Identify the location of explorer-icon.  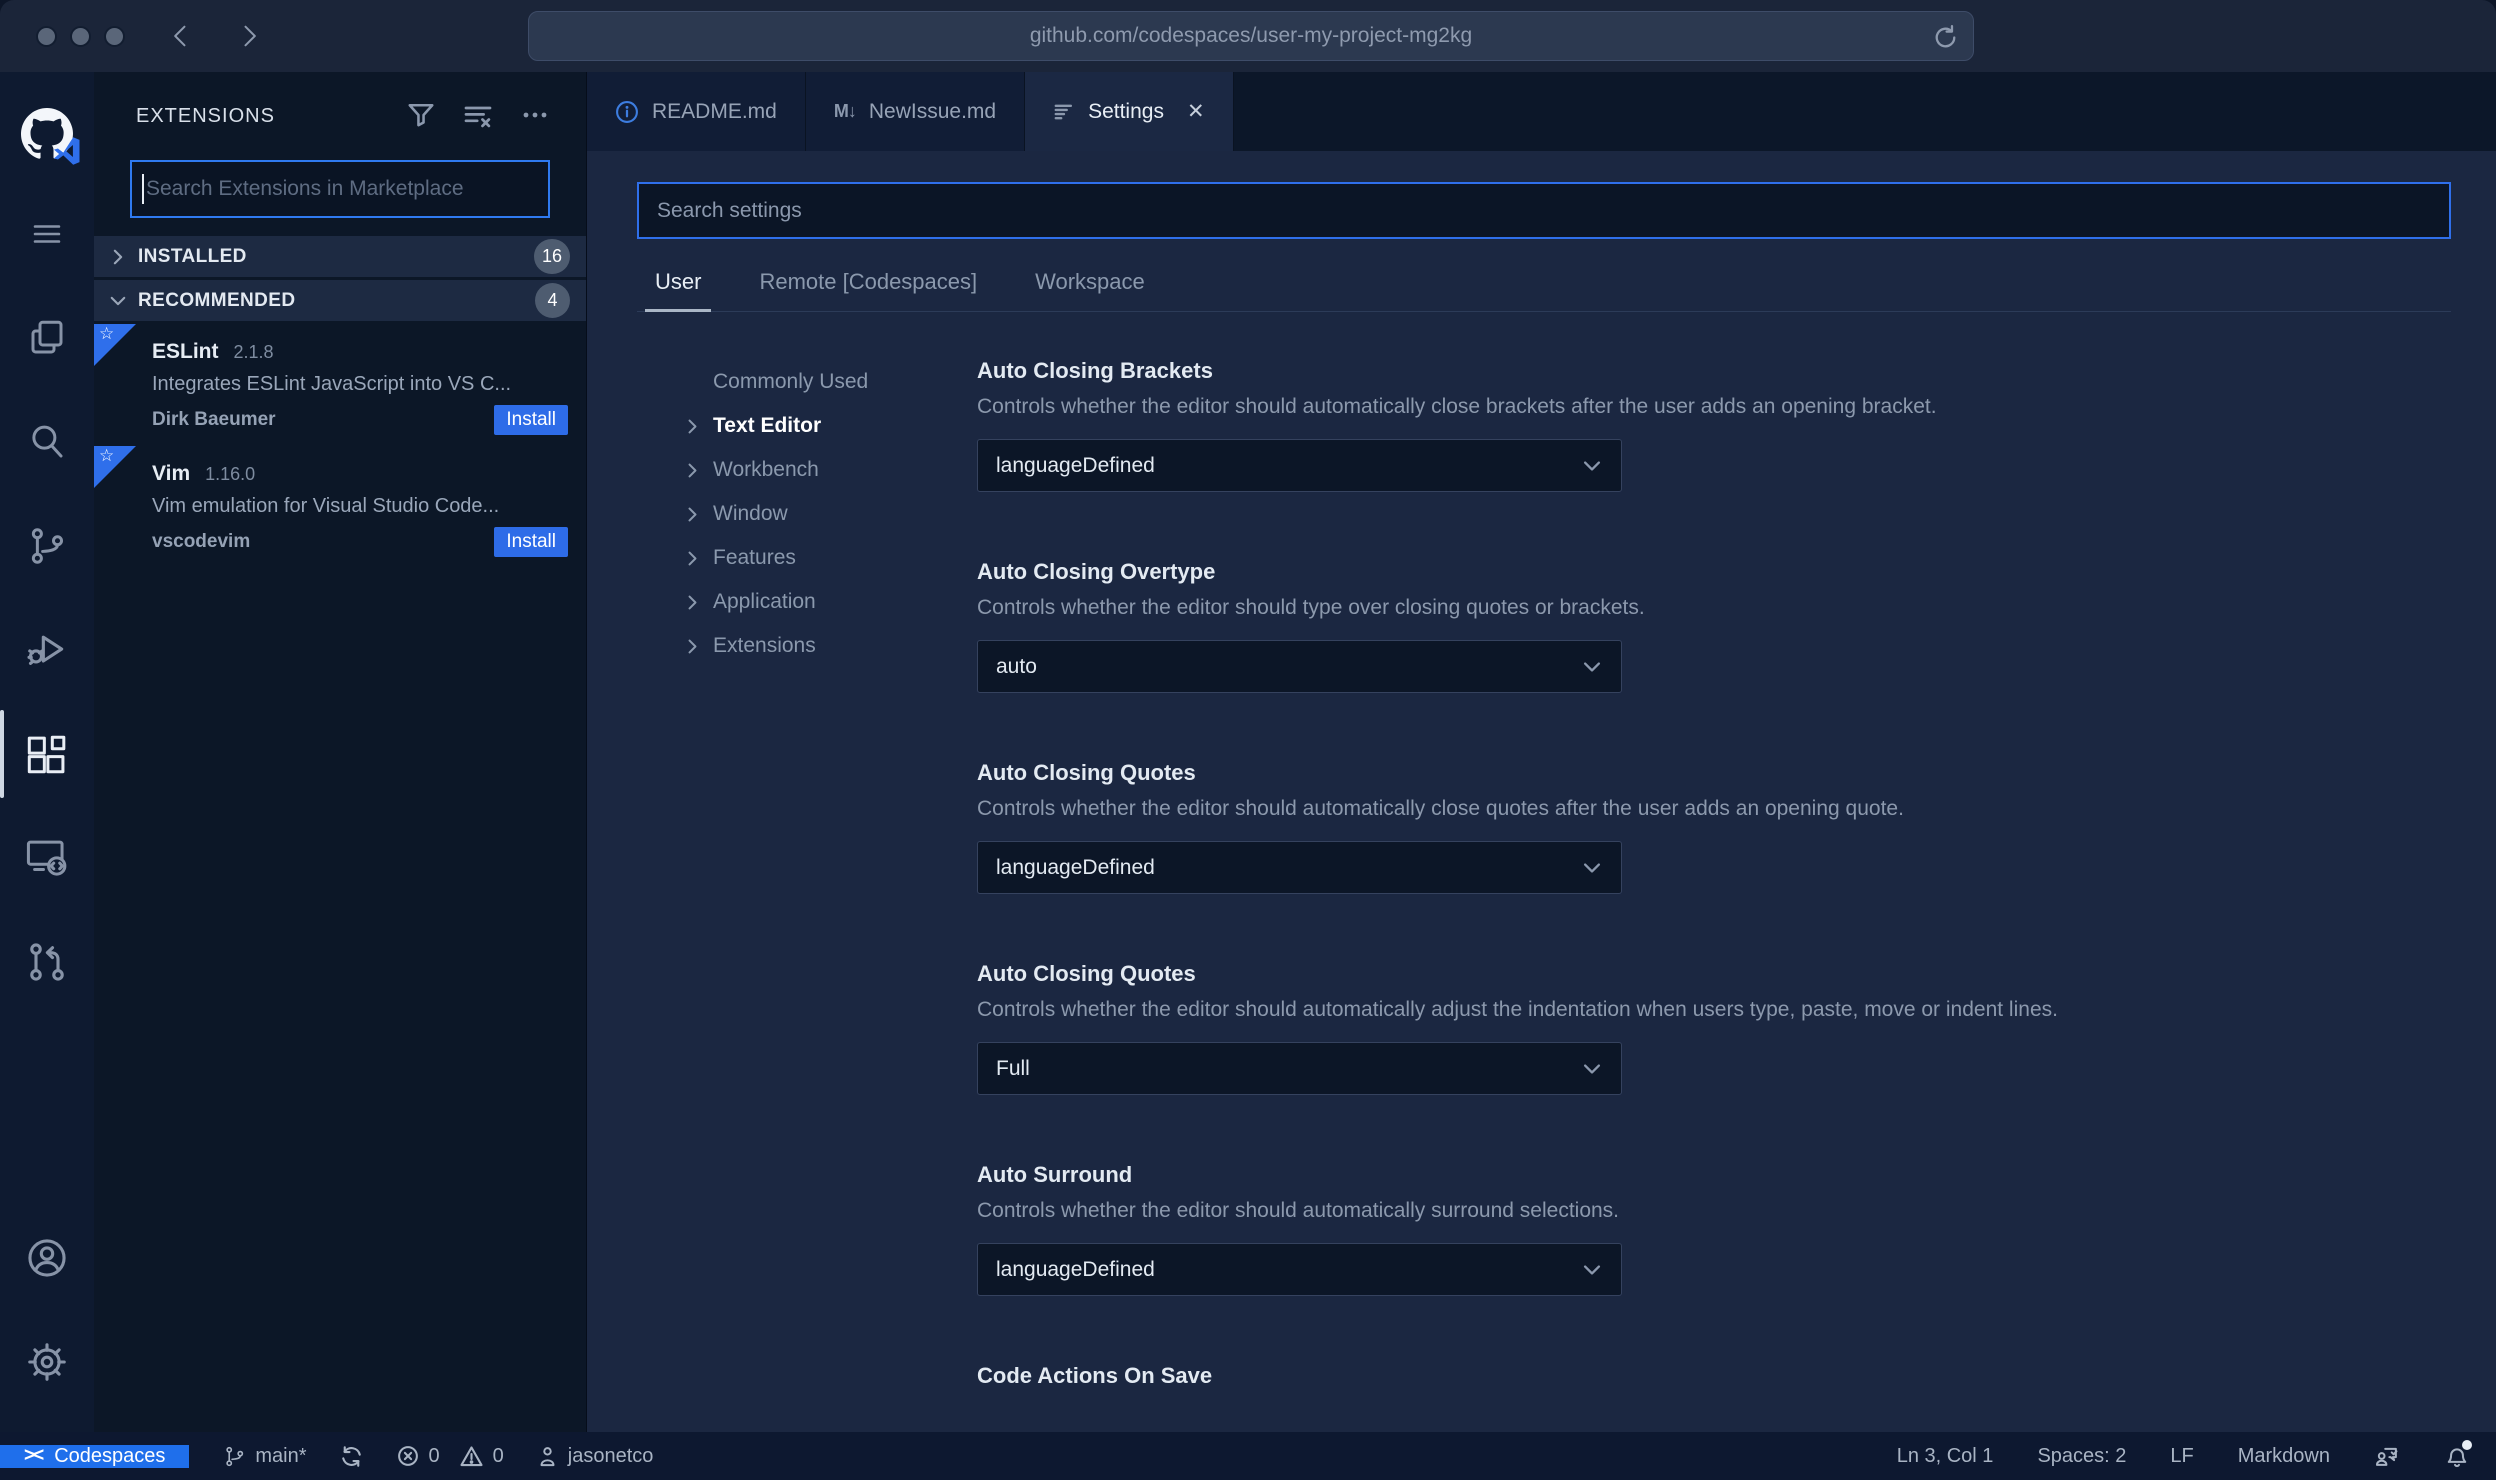
(47, 338).